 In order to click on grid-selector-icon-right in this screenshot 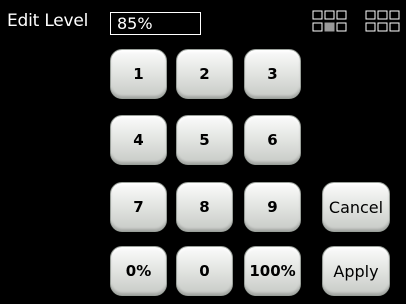, I will do `click(382, 21)`.